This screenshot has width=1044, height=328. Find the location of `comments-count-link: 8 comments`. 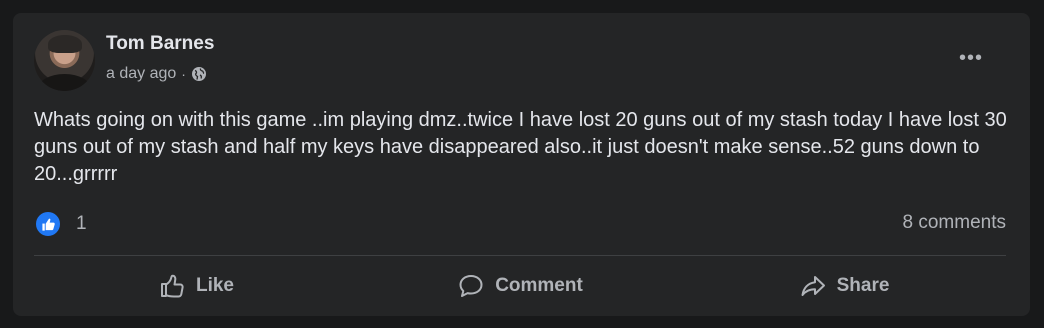

comments-count-link: 8 comments is located at coordinates (954, 223).